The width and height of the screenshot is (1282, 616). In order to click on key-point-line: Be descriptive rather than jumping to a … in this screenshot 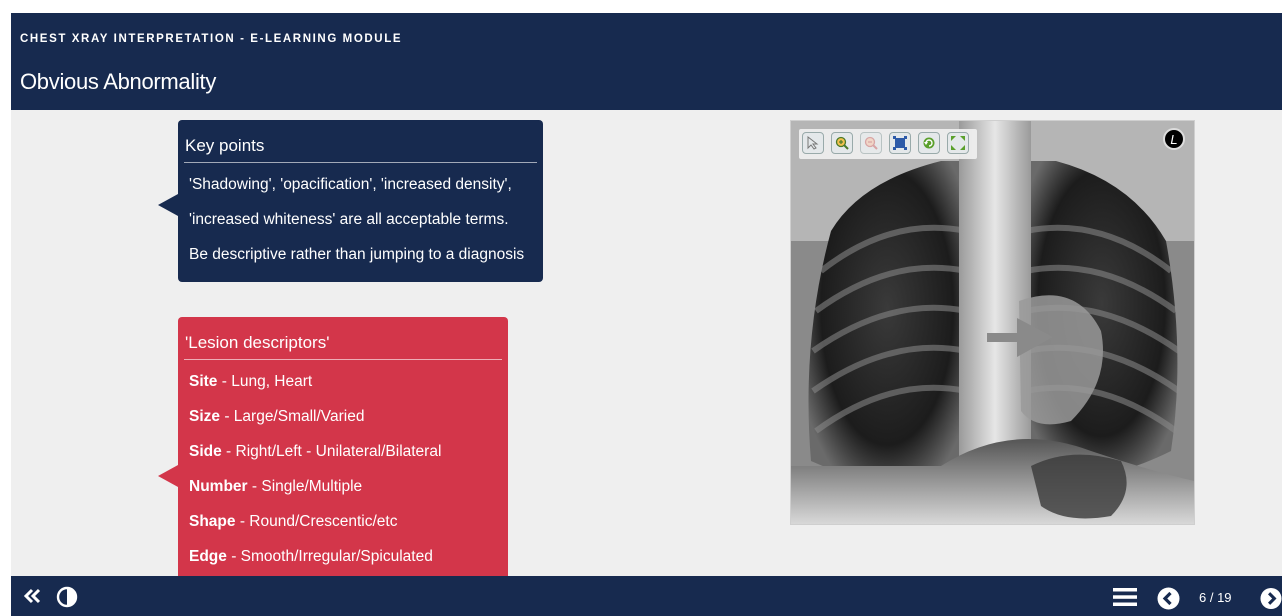, I will do `click(357, 254)`.